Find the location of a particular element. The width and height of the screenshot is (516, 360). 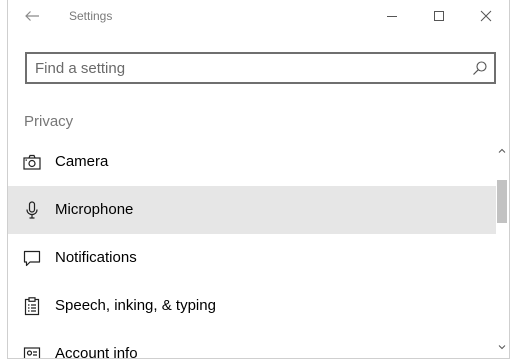

clipboard-icon is located at coordinates (32, 306).